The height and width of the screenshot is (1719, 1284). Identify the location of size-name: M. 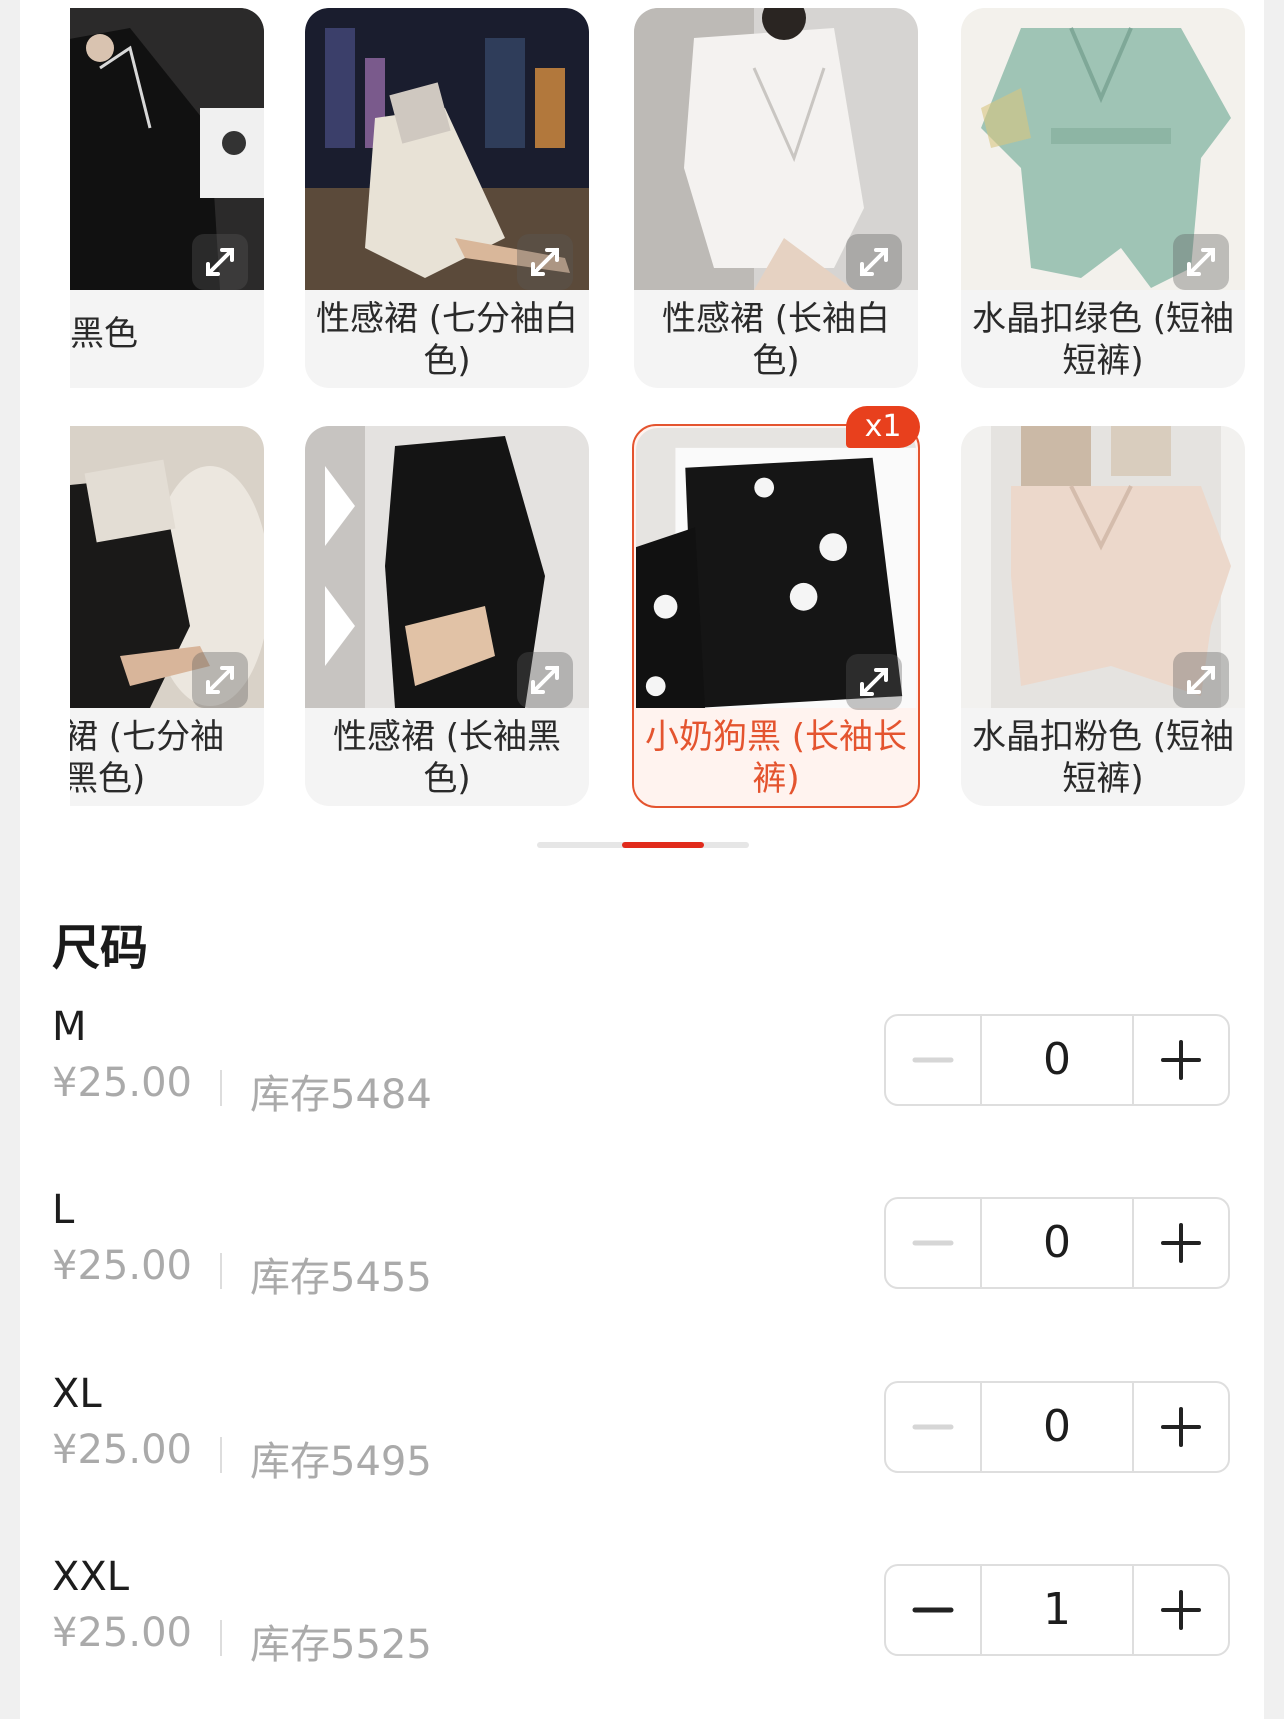
(69, 1027).